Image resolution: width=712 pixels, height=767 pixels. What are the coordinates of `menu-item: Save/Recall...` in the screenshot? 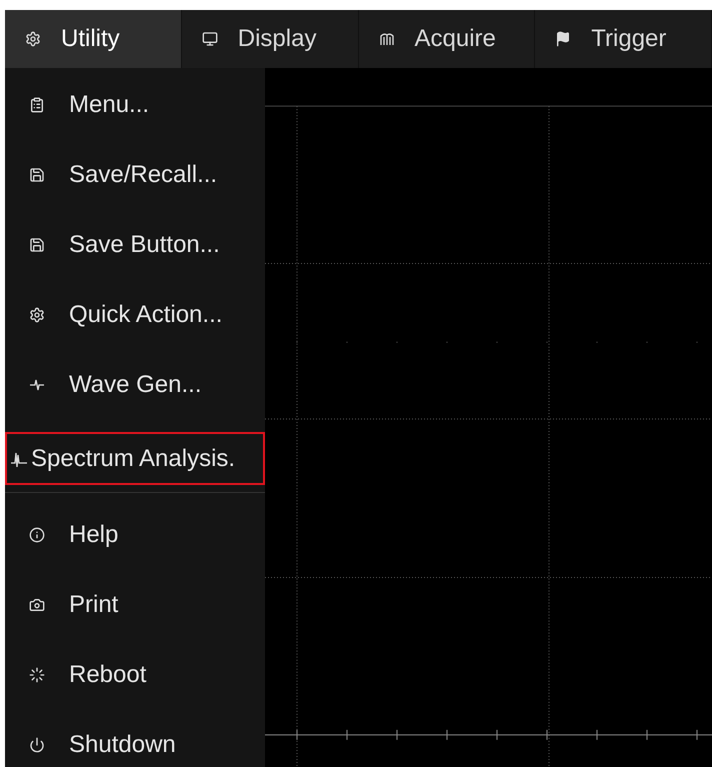 It's located at (135, 175).